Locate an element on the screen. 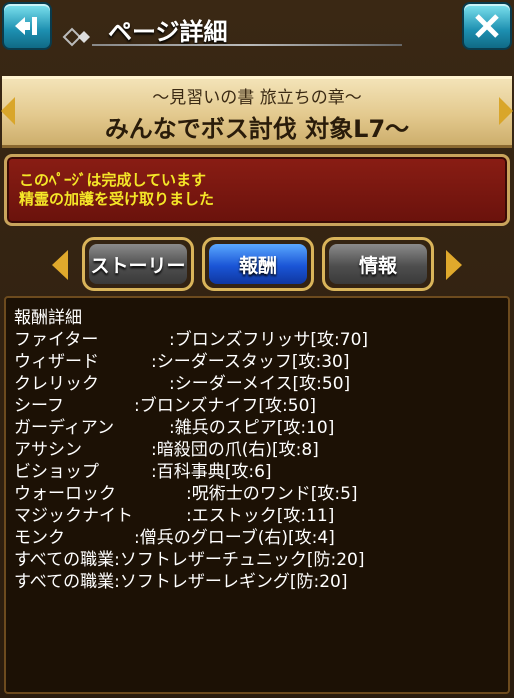 This screenshot has height=698, width=514. close-button is located at coordinates (487, 26).